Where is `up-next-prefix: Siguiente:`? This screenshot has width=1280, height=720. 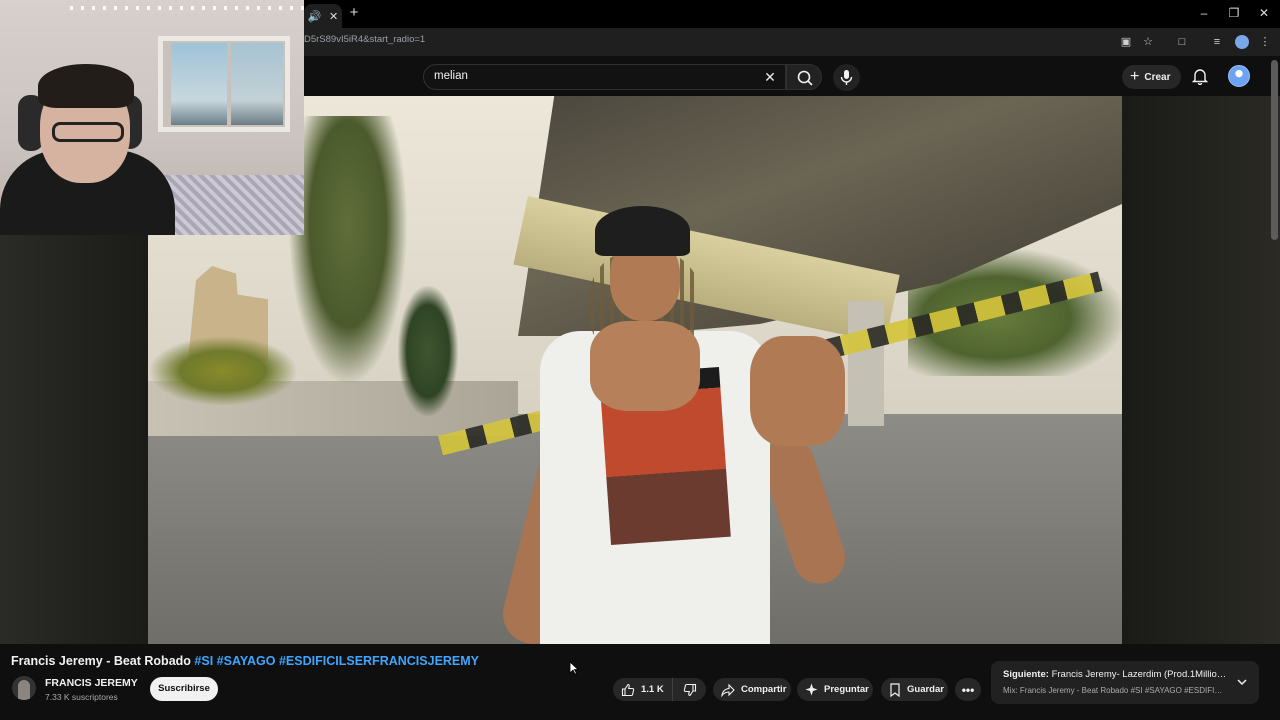
up-next-prefix: Siguiente: is located at coordinates (1026, 674).